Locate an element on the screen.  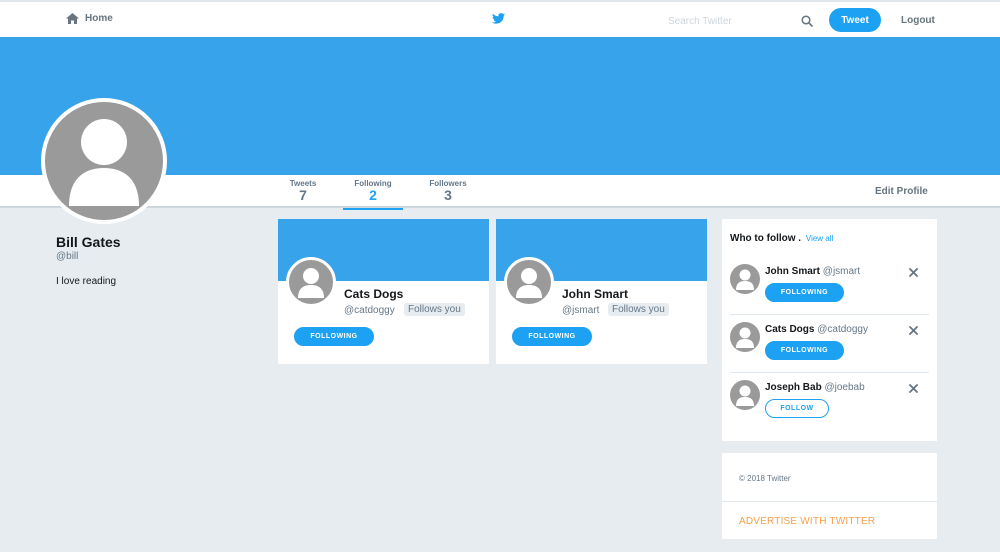
suggestion-name-line: Cats Dogs @catdoggy is located at coordinates (816, 329).